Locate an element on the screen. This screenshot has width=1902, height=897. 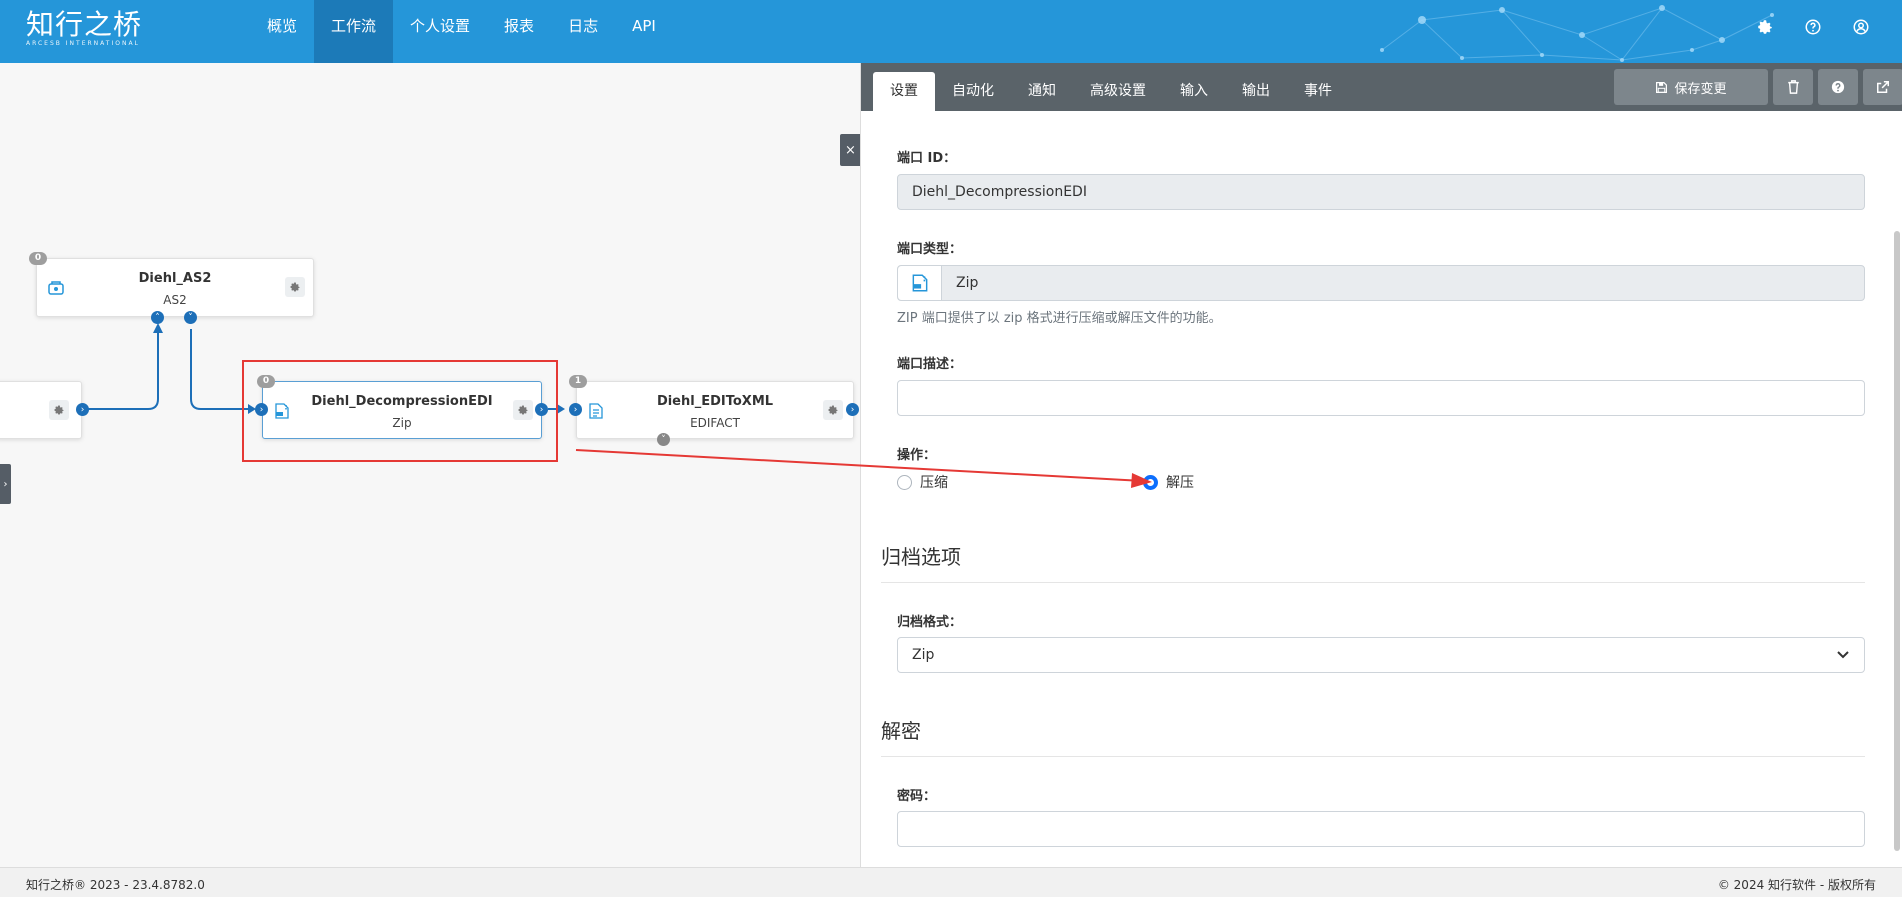
nav-item-profile: 个人设置 is located at coordinates (440, 31).